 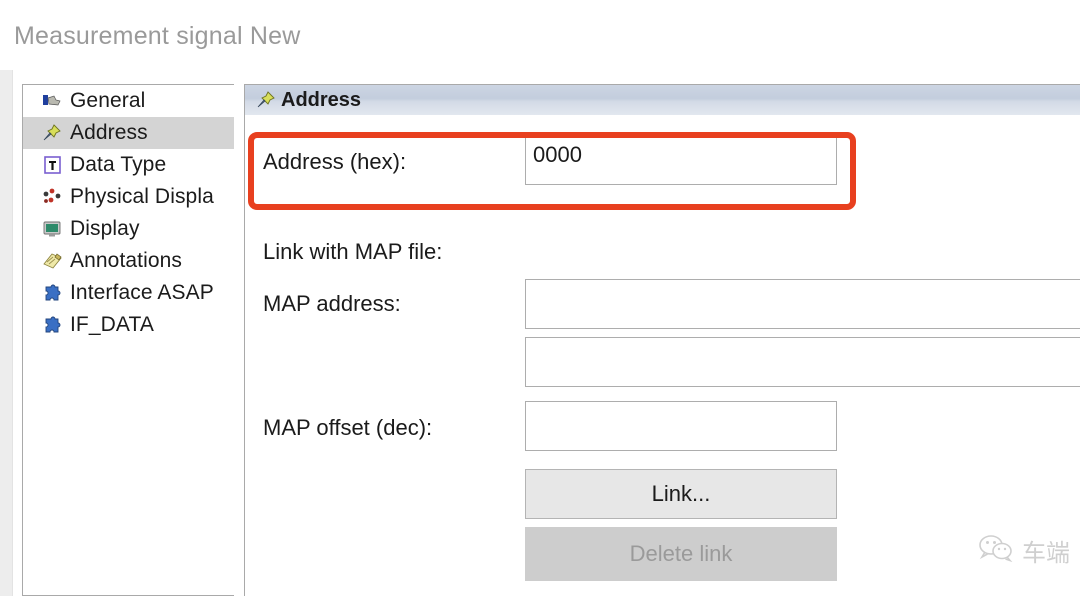 What do you see at coordinates (681, 426) in the screenshot?
I see `map-offset-input` at bounding box center [681, 426].